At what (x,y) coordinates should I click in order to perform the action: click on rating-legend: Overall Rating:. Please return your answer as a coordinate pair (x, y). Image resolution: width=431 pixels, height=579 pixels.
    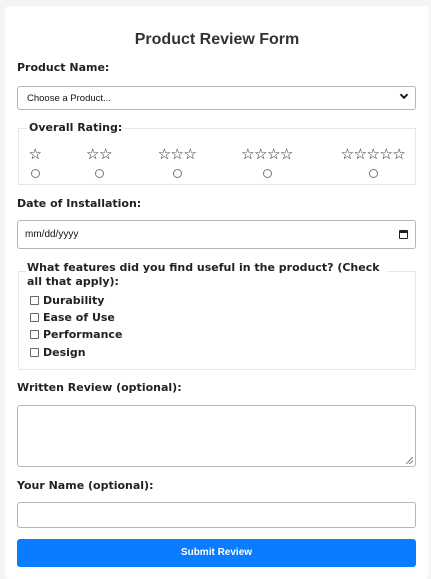
    Looking at the image, I should click on (76, 127).